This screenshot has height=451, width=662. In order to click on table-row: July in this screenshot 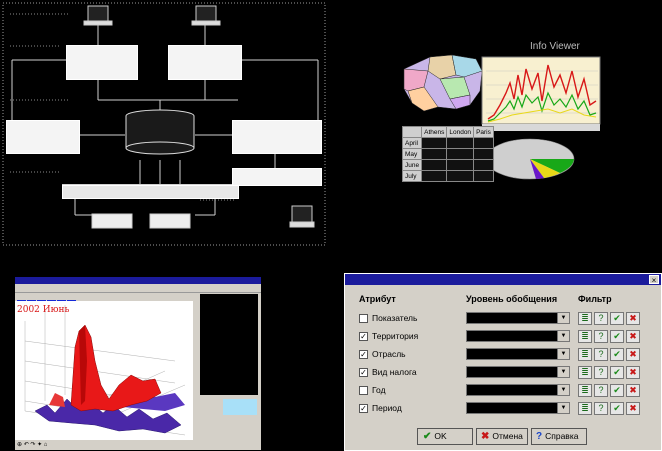, I will do `click(447, 176)`.